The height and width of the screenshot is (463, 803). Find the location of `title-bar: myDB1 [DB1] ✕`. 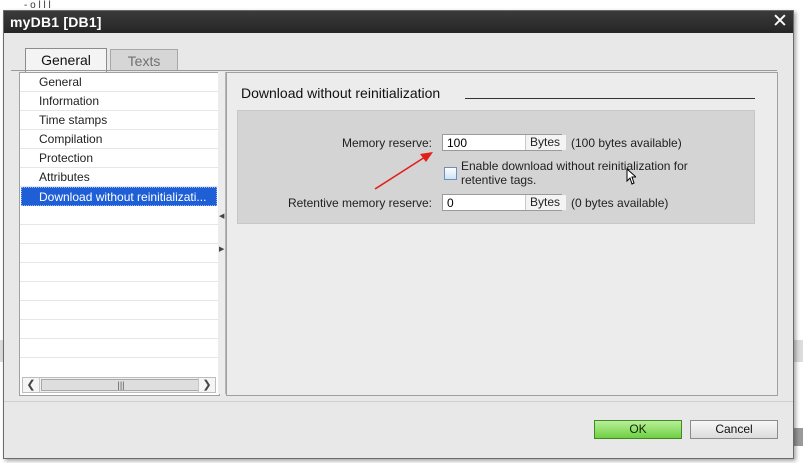

title-bar: myDB1 [DB1] ✕ is located at coordinates (398, 22).